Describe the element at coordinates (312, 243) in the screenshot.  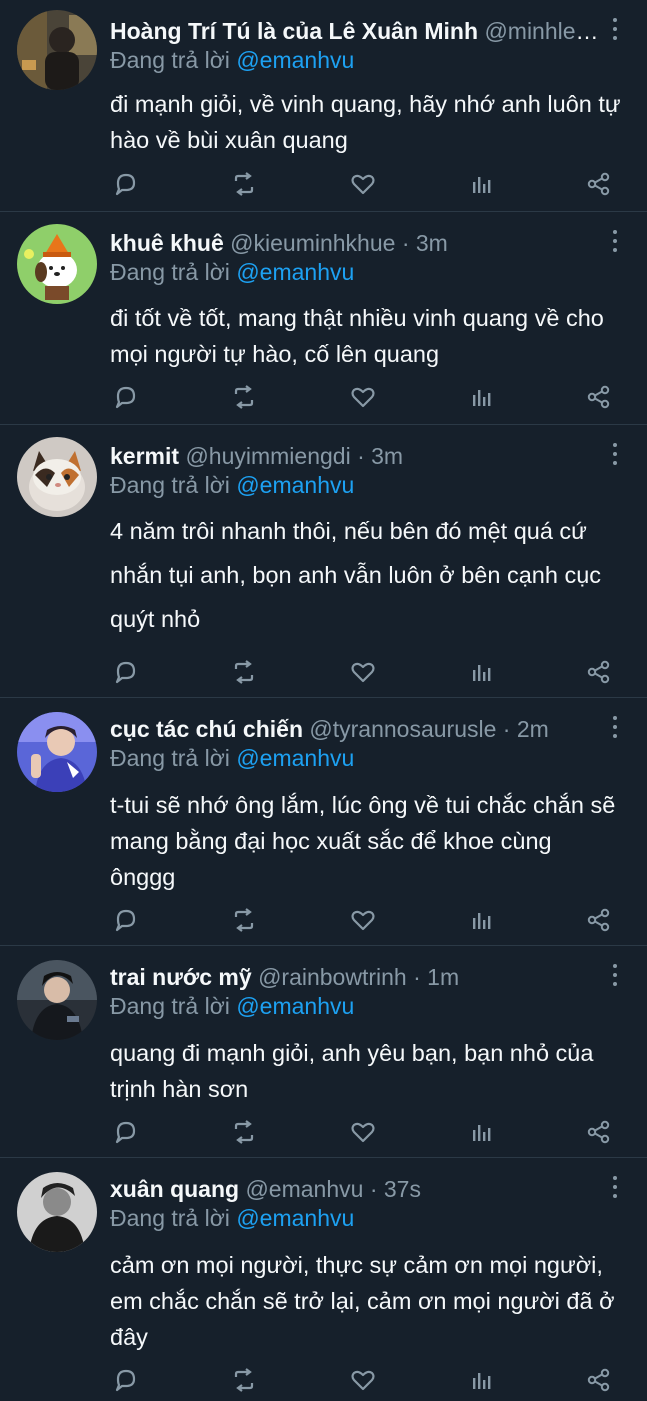
I see `user-handle: @kieuminhkhue` at that location.